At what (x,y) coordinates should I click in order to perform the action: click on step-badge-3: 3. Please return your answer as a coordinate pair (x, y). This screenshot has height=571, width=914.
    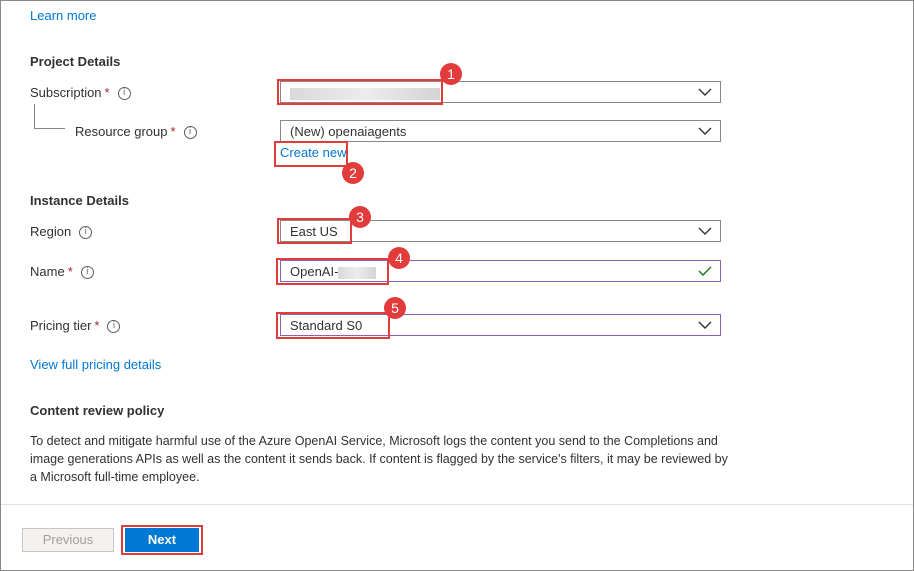
    Looking at the image, I should click on (360, 217).